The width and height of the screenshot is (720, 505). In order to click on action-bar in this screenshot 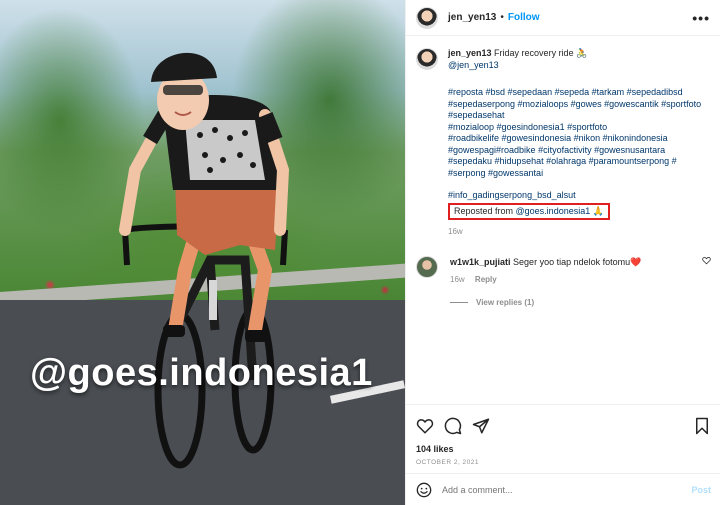, I will do `click(563, 426)`.